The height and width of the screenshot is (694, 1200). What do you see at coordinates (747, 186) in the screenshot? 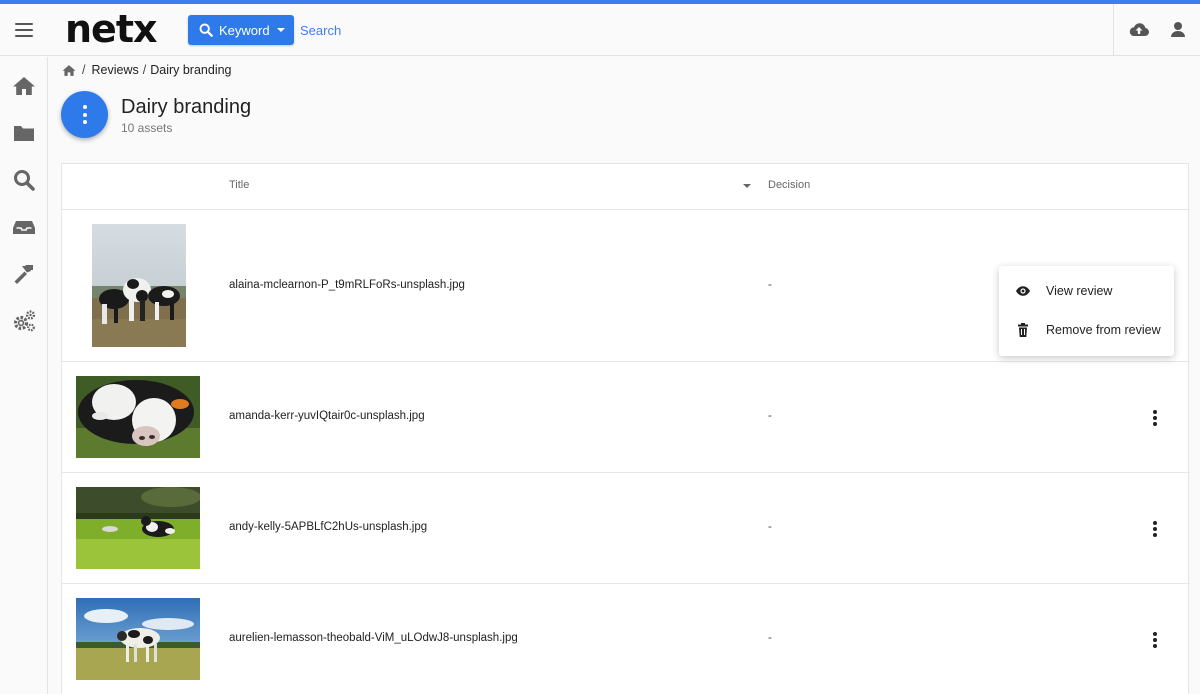
I see `sort-descending-icon` at bounding box center [747, 186].